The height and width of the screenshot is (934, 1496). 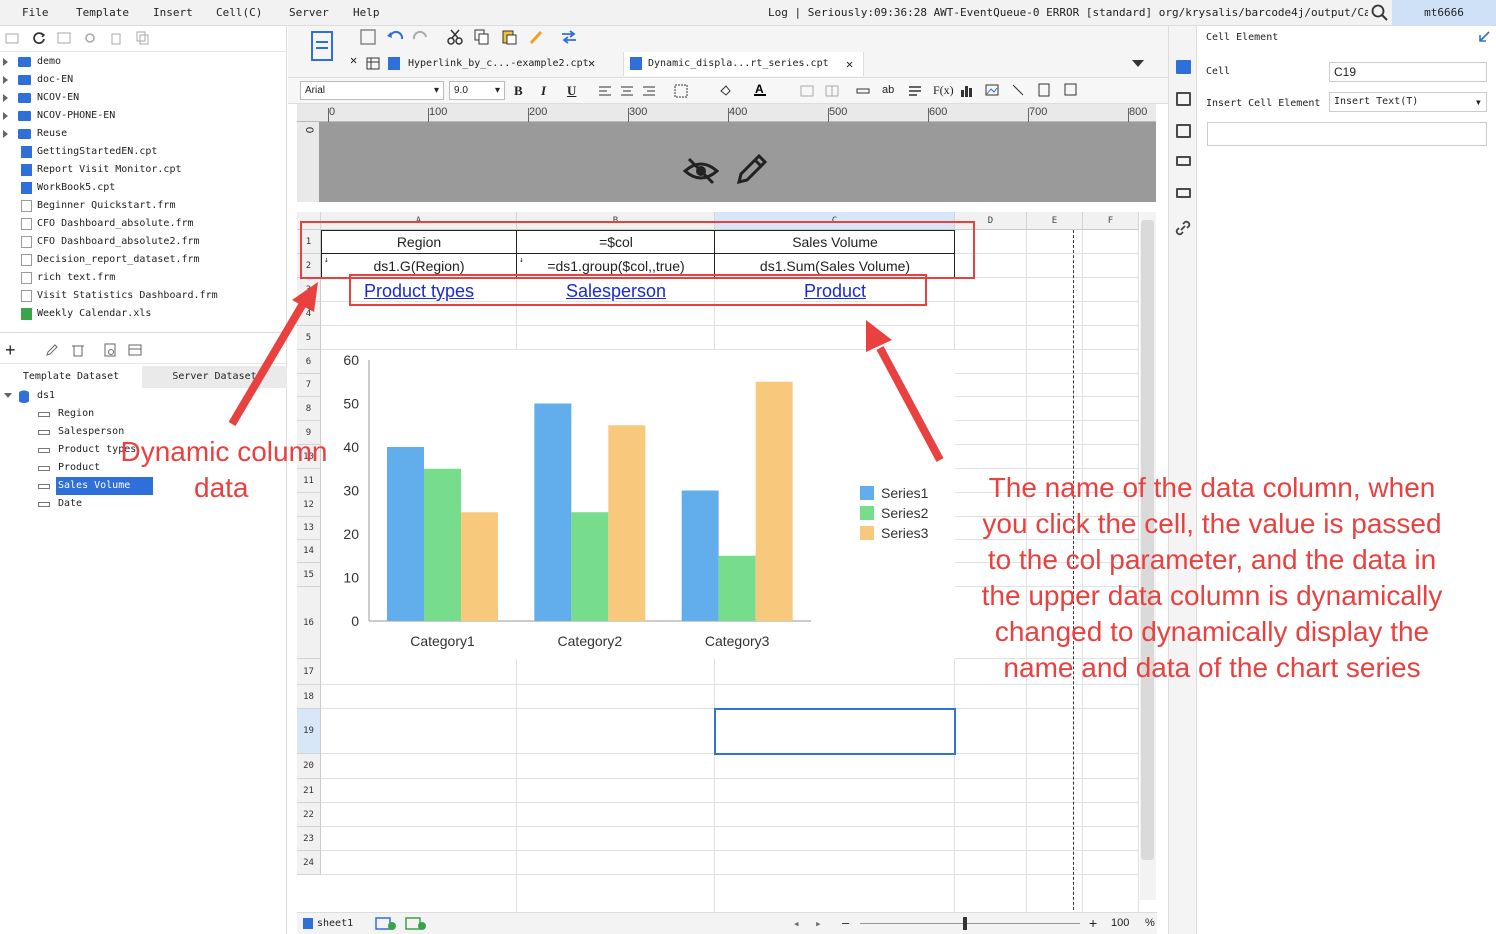 What do you see at coordinates (78, 350) in the screenshot?
I see `trash-icon` at bounding box center [78, 350].